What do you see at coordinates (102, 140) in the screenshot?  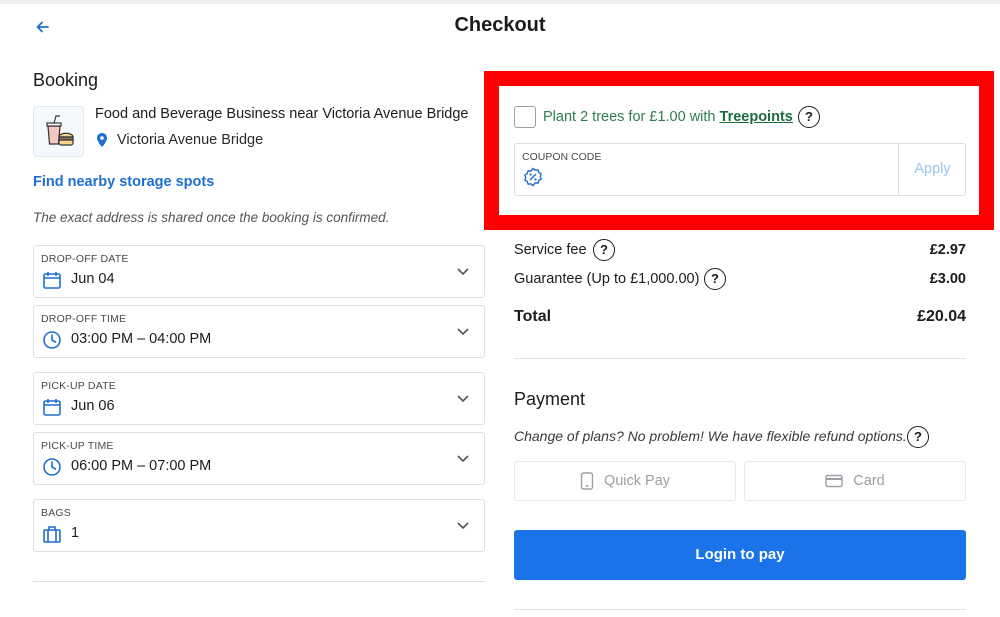 I see `location-pin-icon` at bounding box center [102, 140].